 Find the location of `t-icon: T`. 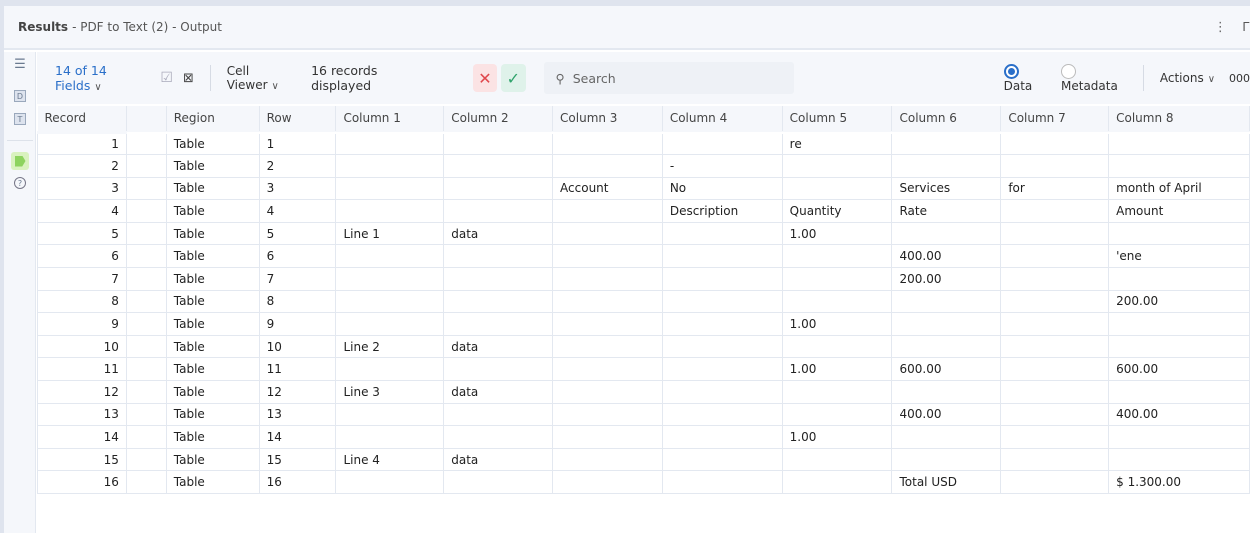

t-icon: T is located at coordinates (20, 119).